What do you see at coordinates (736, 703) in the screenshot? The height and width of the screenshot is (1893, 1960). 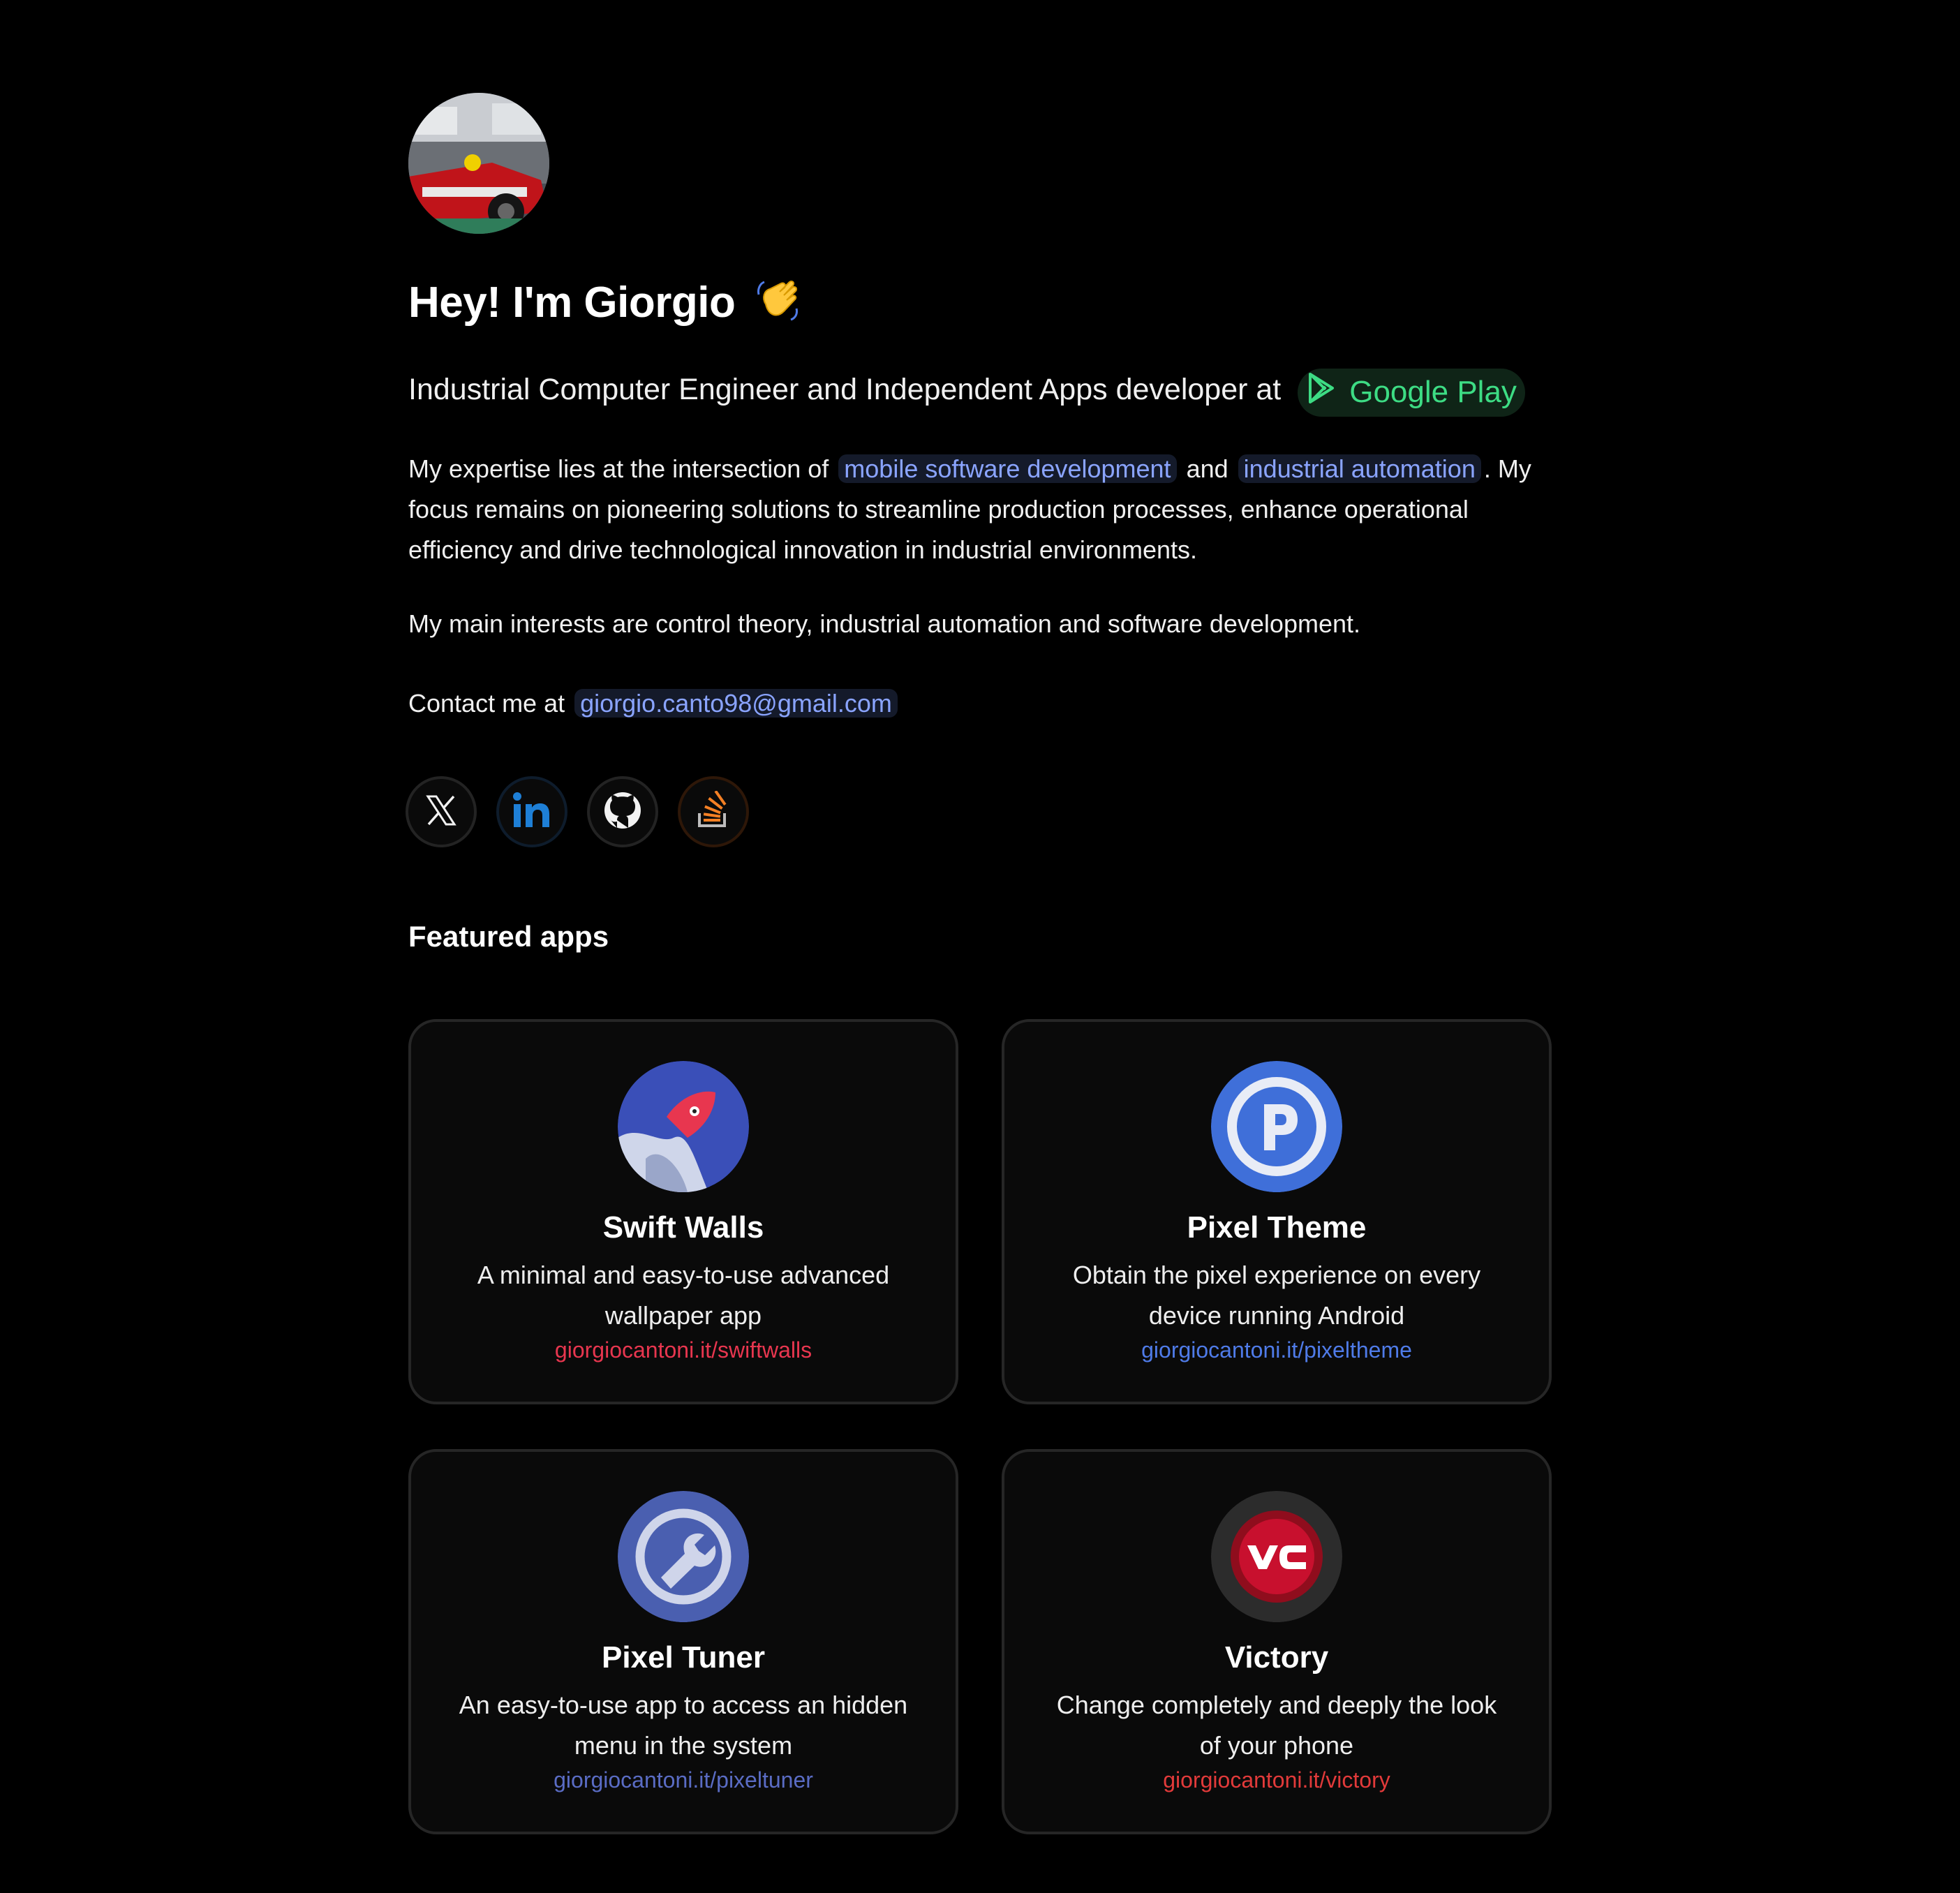 I see `email-link: giorgio.canto98@gmail.com` at bounding box center [736, 703].